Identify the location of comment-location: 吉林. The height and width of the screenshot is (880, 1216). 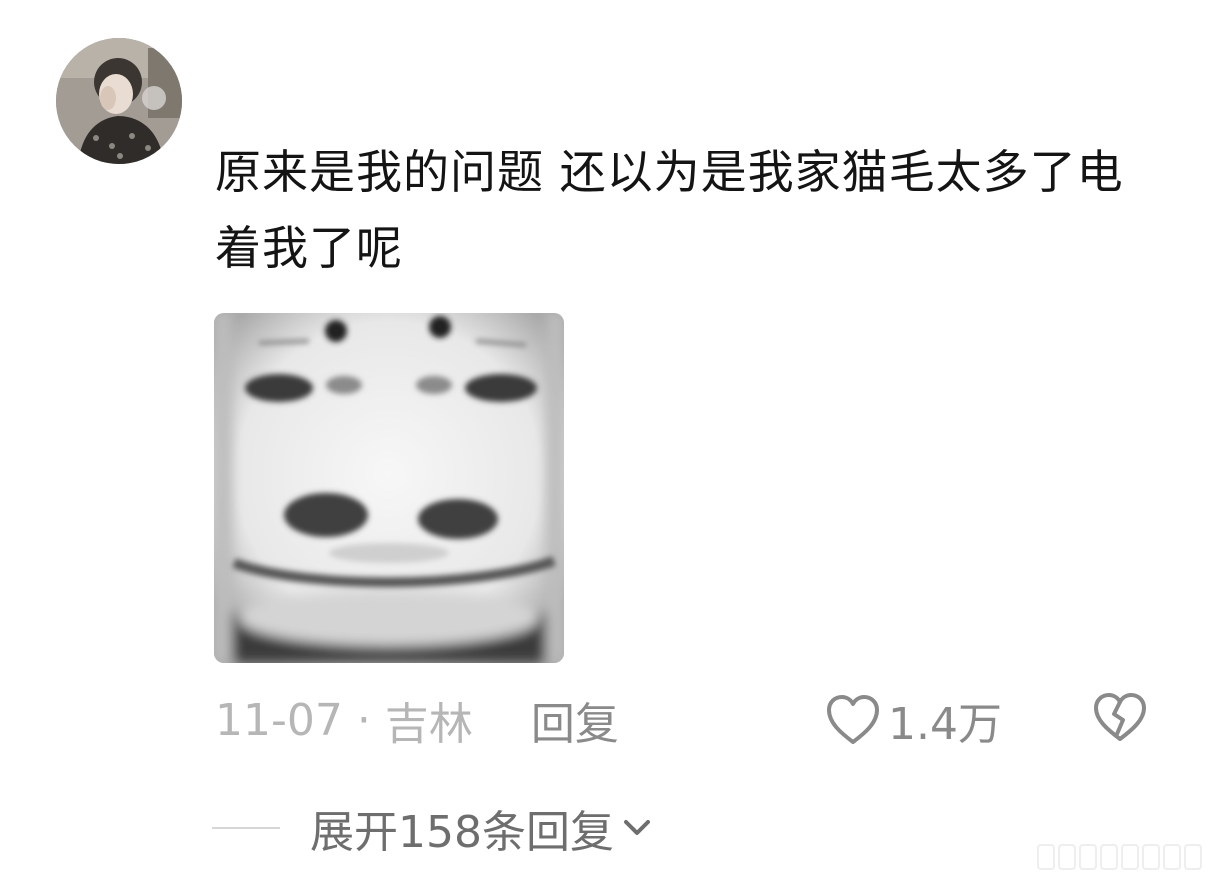
(428, 724).